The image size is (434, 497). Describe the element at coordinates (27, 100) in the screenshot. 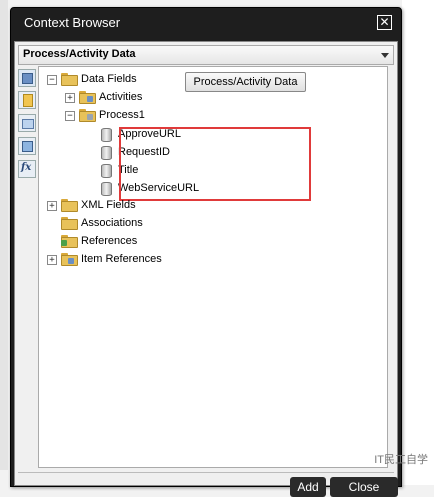

I see `page-icon` at that location.